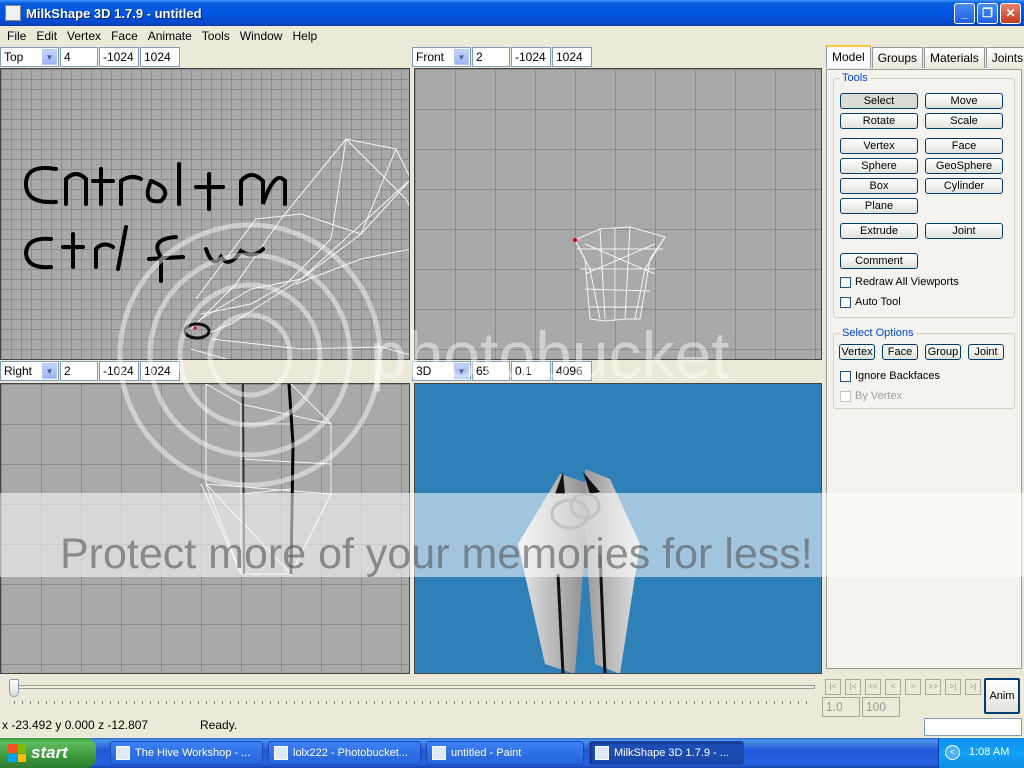 The width and height of the screenshot is (1024, 768). I want to click on ignore-backfaces-checkbox: Ignore Backfaces, so click(890, 376).